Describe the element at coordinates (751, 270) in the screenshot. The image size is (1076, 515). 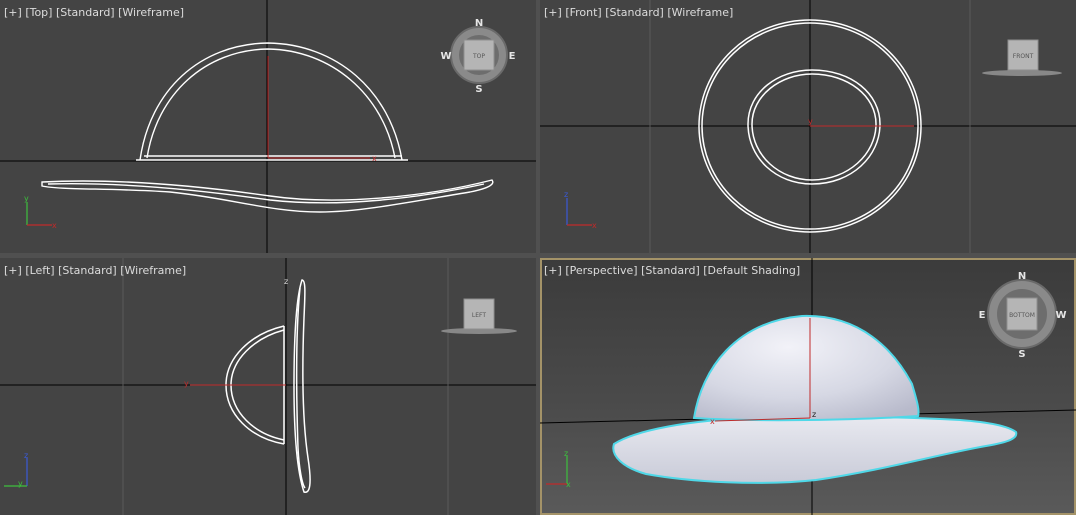
I see `display-mode-menu: [Default Shading]` at that location.